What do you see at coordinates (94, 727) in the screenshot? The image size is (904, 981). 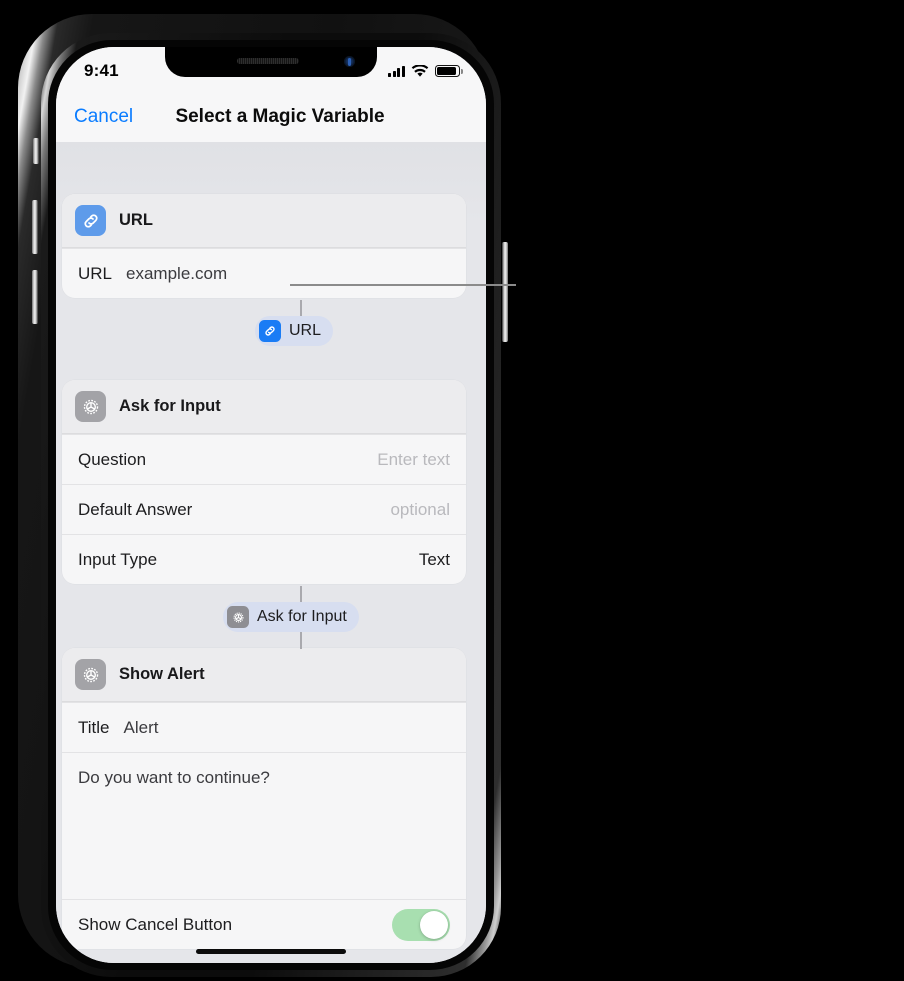 I see `row-label: Title` at bounding box center [94, 727].